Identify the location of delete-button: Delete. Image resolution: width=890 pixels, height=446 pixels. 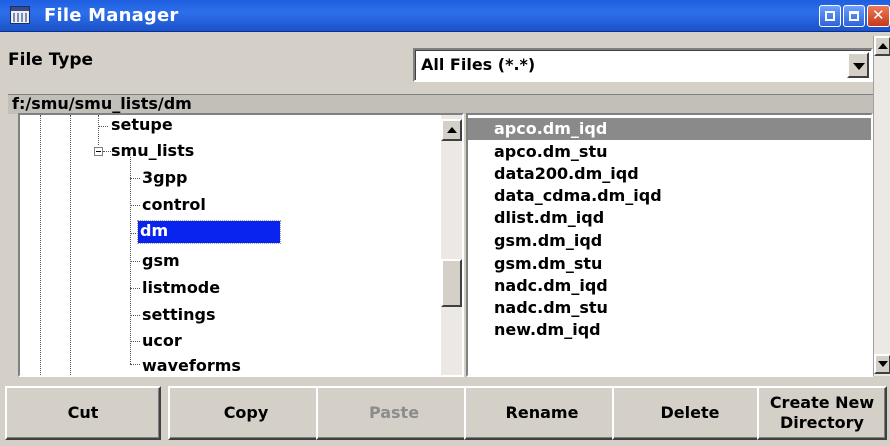
(690, 413).